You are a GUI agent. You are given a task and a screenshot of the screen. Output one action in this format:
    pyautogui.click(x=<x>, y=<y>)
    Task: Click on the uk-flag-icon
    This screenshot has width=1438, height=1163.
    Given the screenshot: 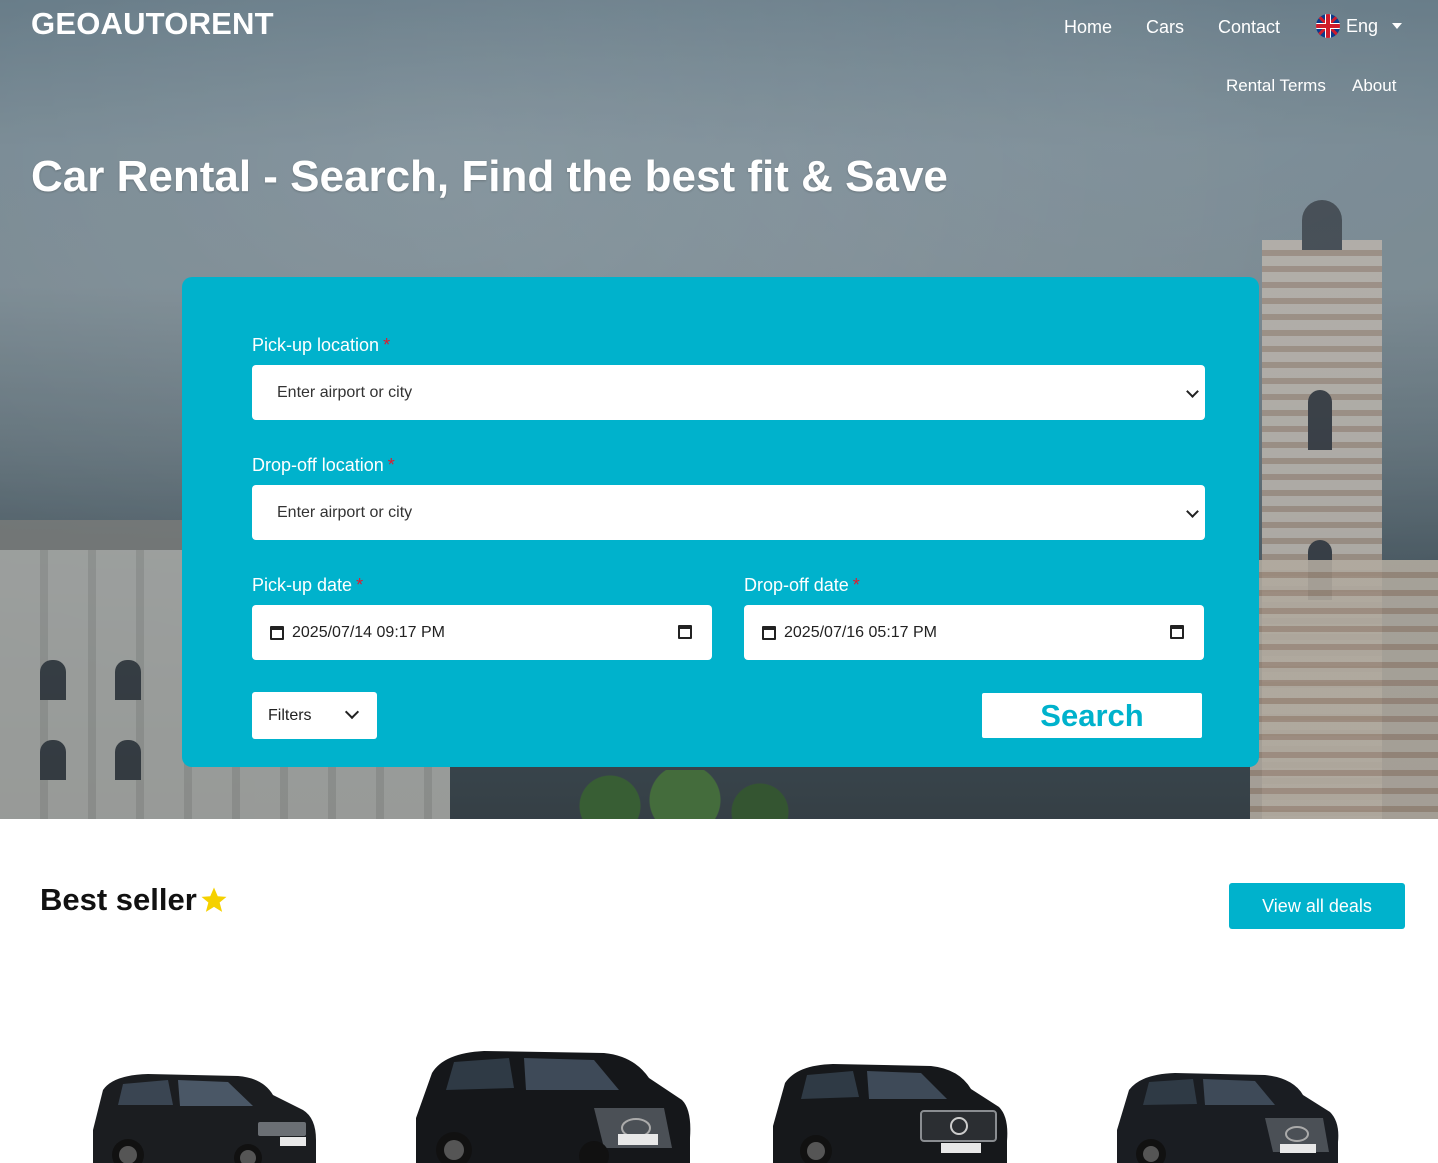 What is the action you would take?
    pyautogui.click(x=1328, y=26)
    